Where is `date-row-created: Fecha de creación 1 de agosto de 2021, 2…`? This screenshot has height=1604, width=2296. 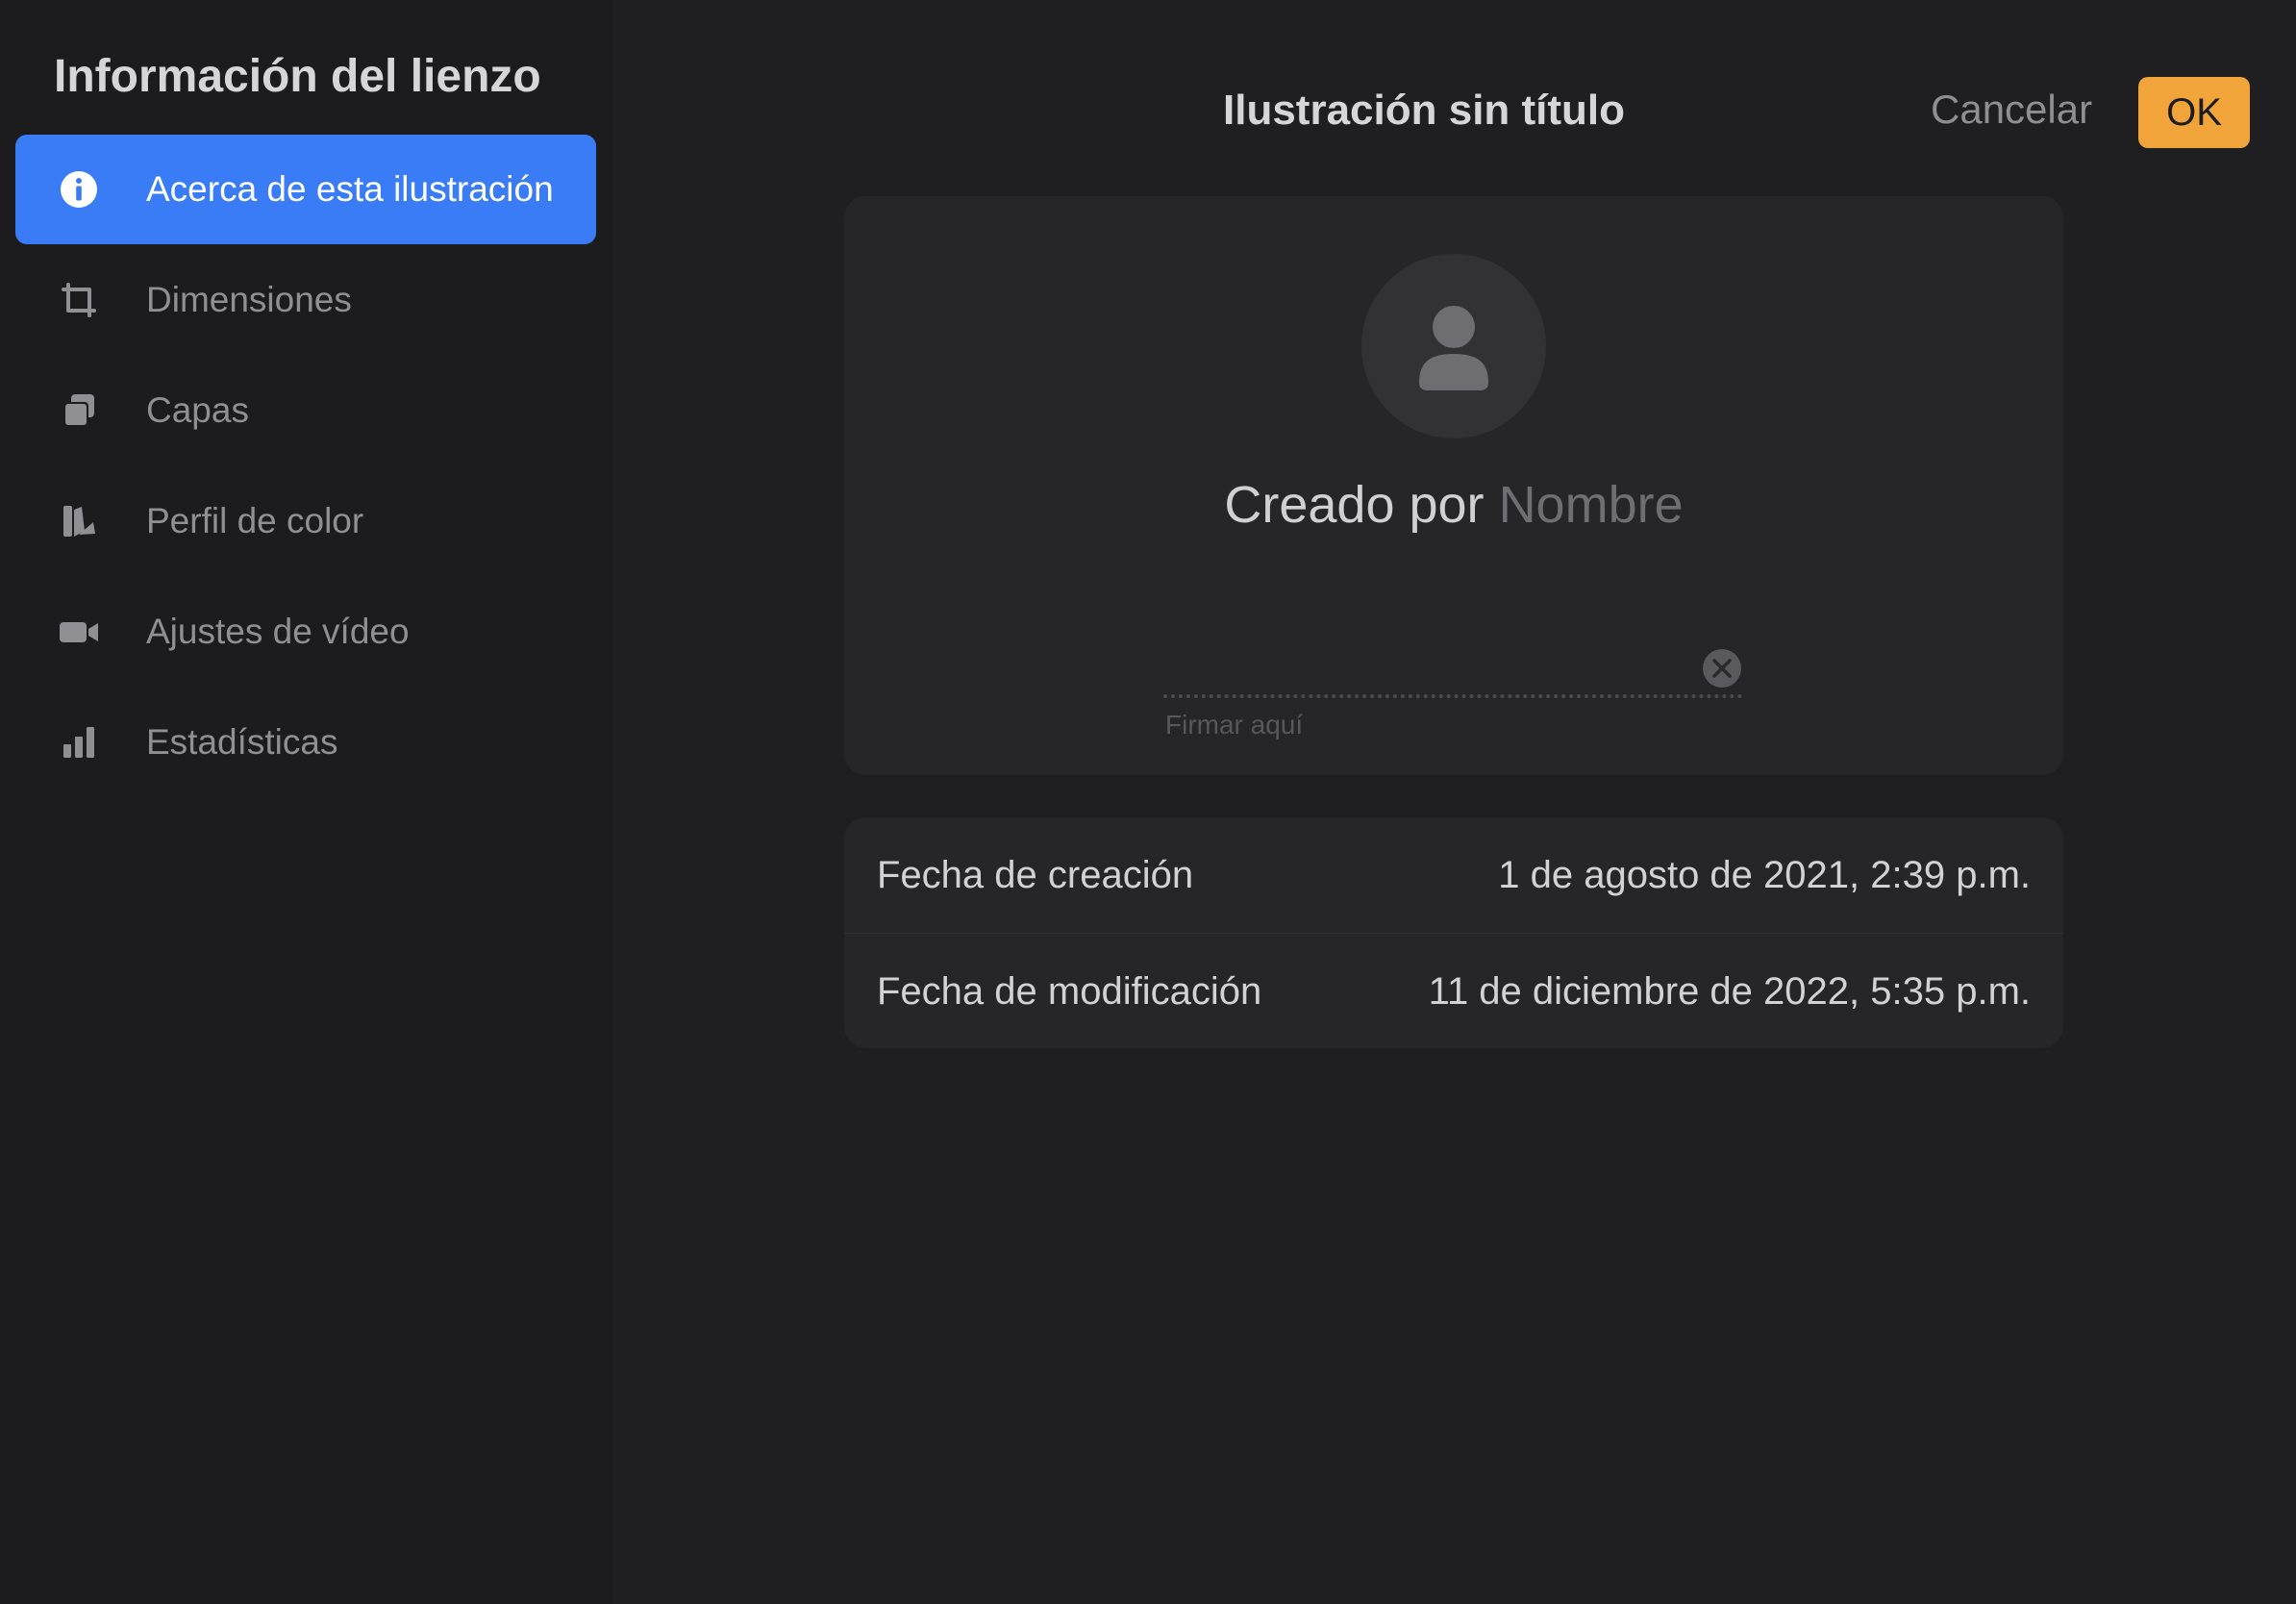
date-row-created: Fecha de creación 1 de agosto de 2021, 2… is located at coordinates (1453, 875).